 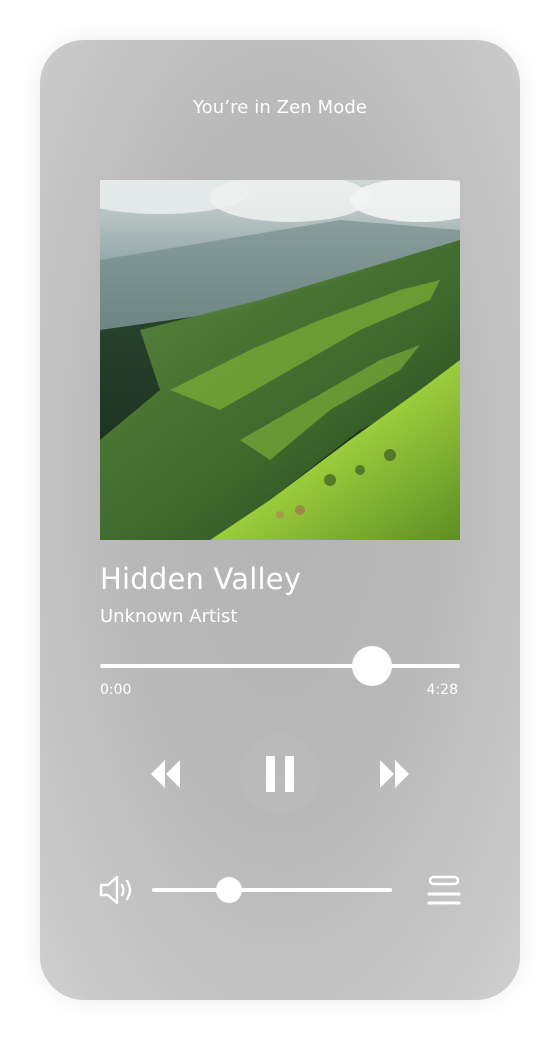 I want to click on total-time: 4:28, so click(x=442, y=690).